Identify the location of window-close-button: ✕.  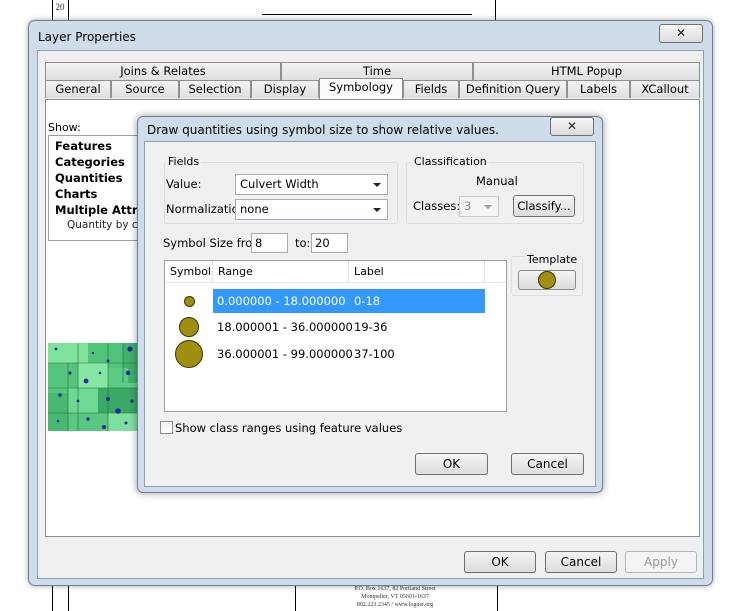
(681, 33).